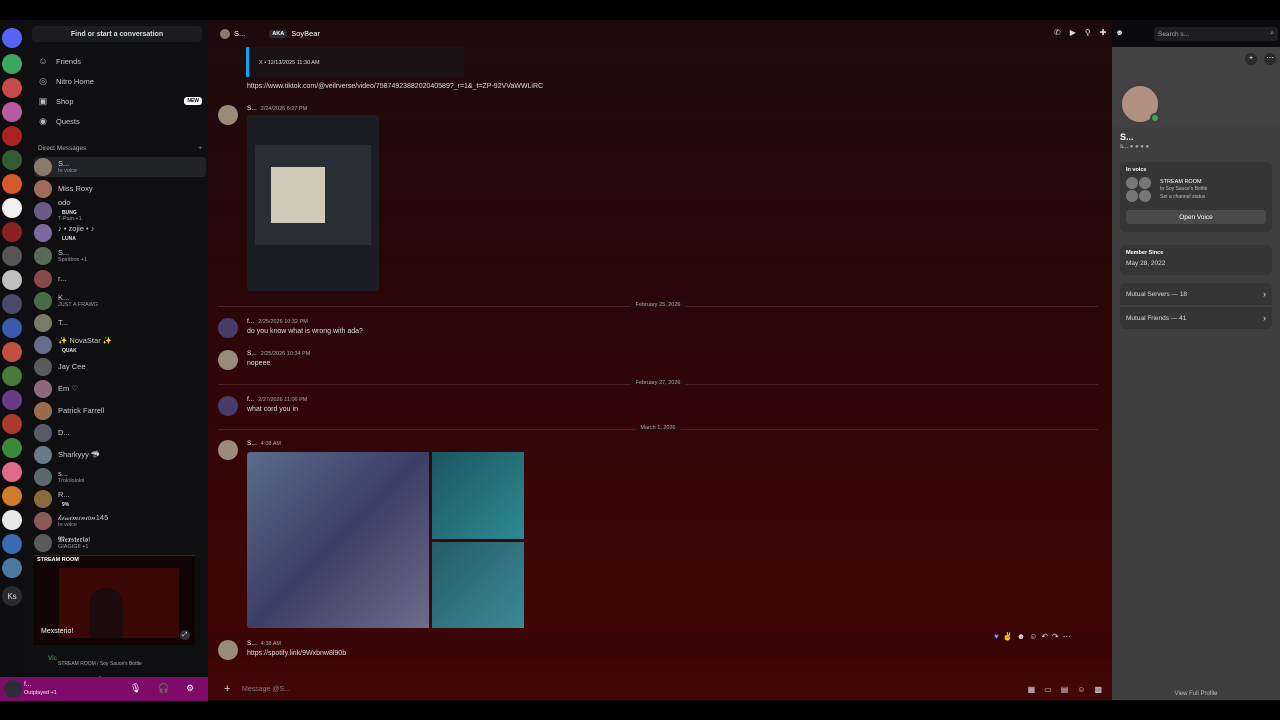  I want to click on reaction-icon: ☻, so click(1021, 636).